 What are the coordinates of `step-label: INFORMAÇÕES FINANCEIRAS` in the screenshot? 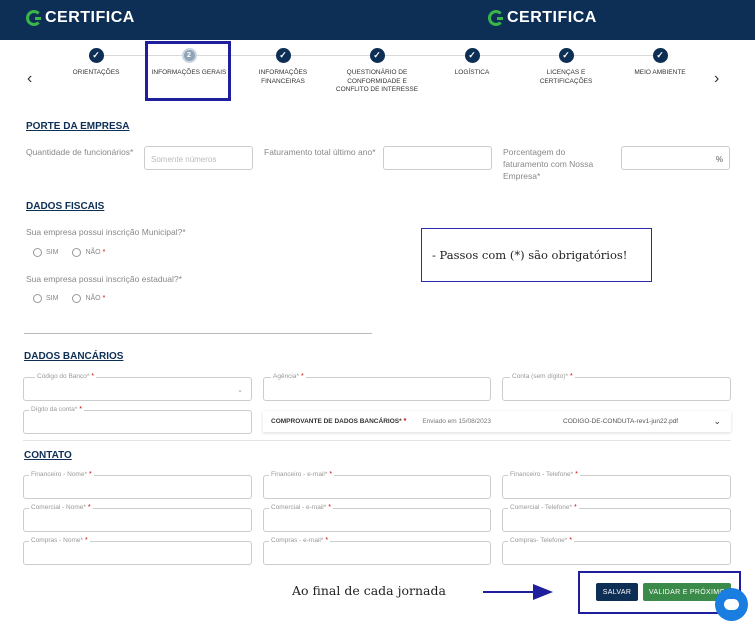 It's located at (283, 77).